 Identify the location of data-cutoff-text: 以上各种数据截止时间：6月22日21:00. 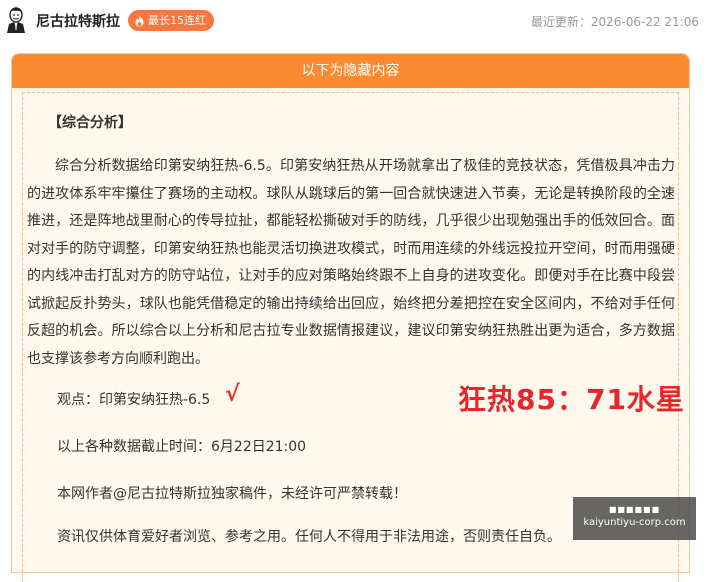
(182, 447).